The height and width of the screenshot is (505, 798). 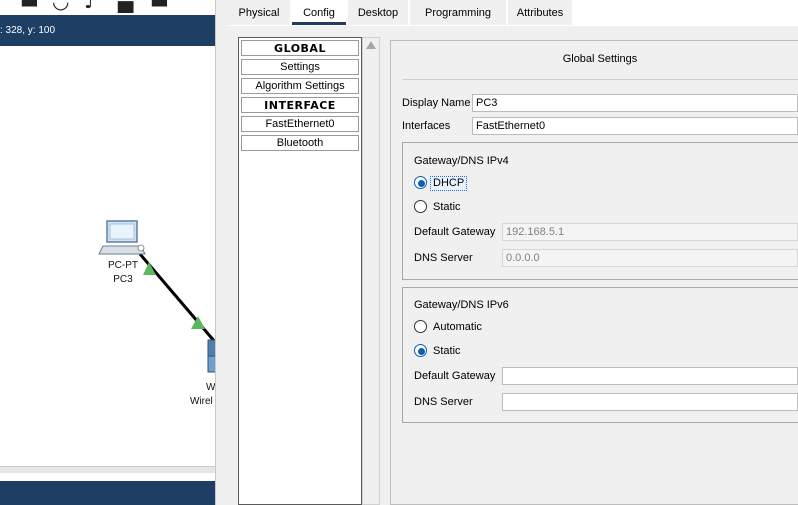 I want to click on coordinates-readout: : 328, y: 100, so click(x=107, y=30).